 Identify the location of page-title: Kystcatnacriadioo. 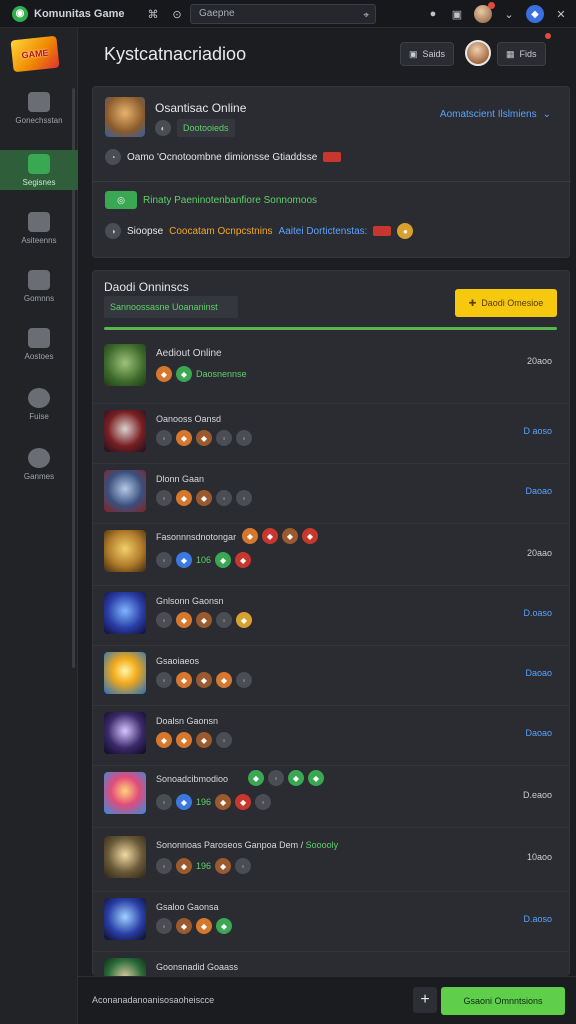
(175, 54).